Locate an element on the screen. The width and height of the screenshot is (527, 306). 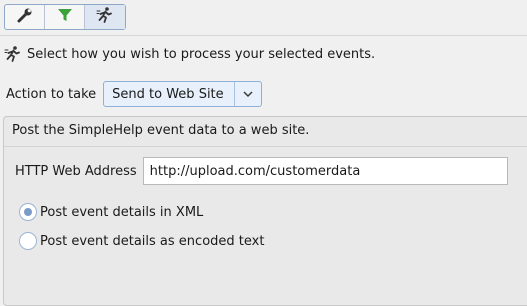
filter-icon is located at coordinates (65, 17).